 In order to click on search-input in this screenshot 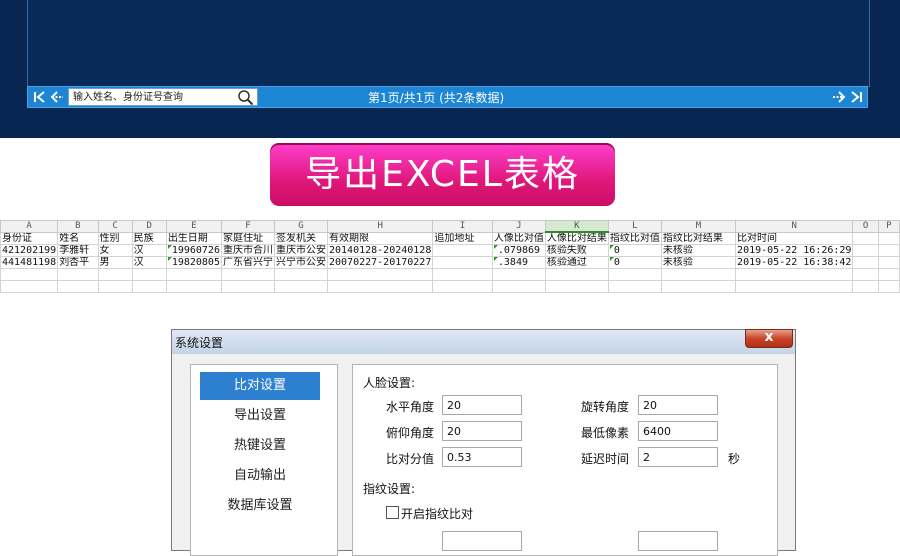, I will do `click(148, 97)`.